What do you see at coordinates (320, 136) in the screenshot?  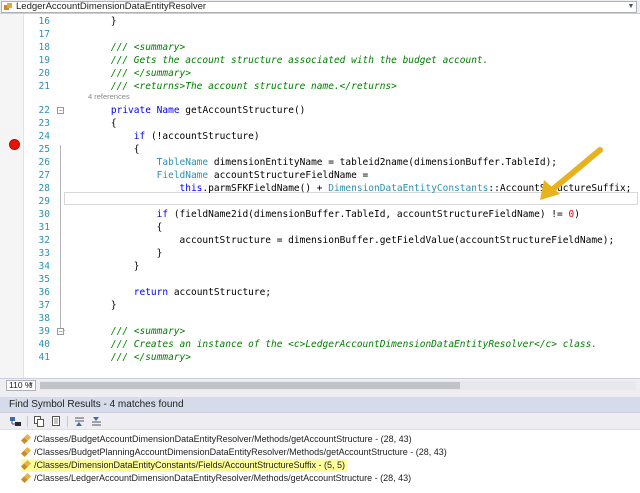 I see `code-line: 24 if (!accountStructure)` at bounding box center [320, 136].